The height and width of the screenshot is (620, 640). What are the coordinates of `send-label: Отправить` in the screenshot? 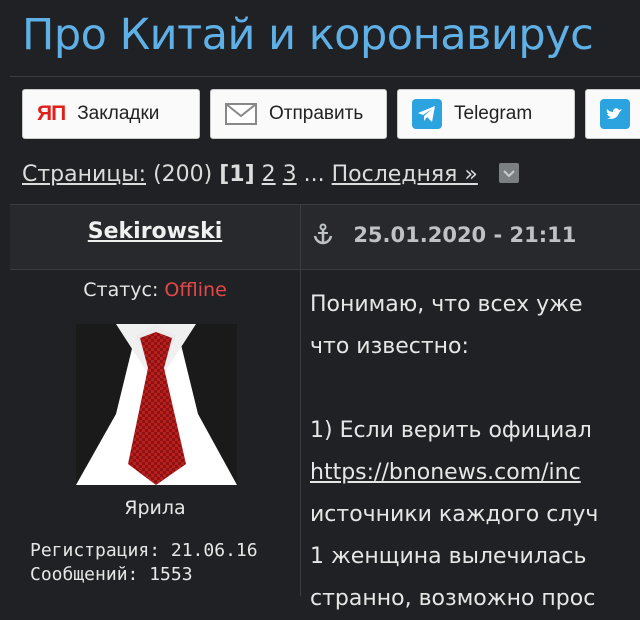 It's located at (316, 113).